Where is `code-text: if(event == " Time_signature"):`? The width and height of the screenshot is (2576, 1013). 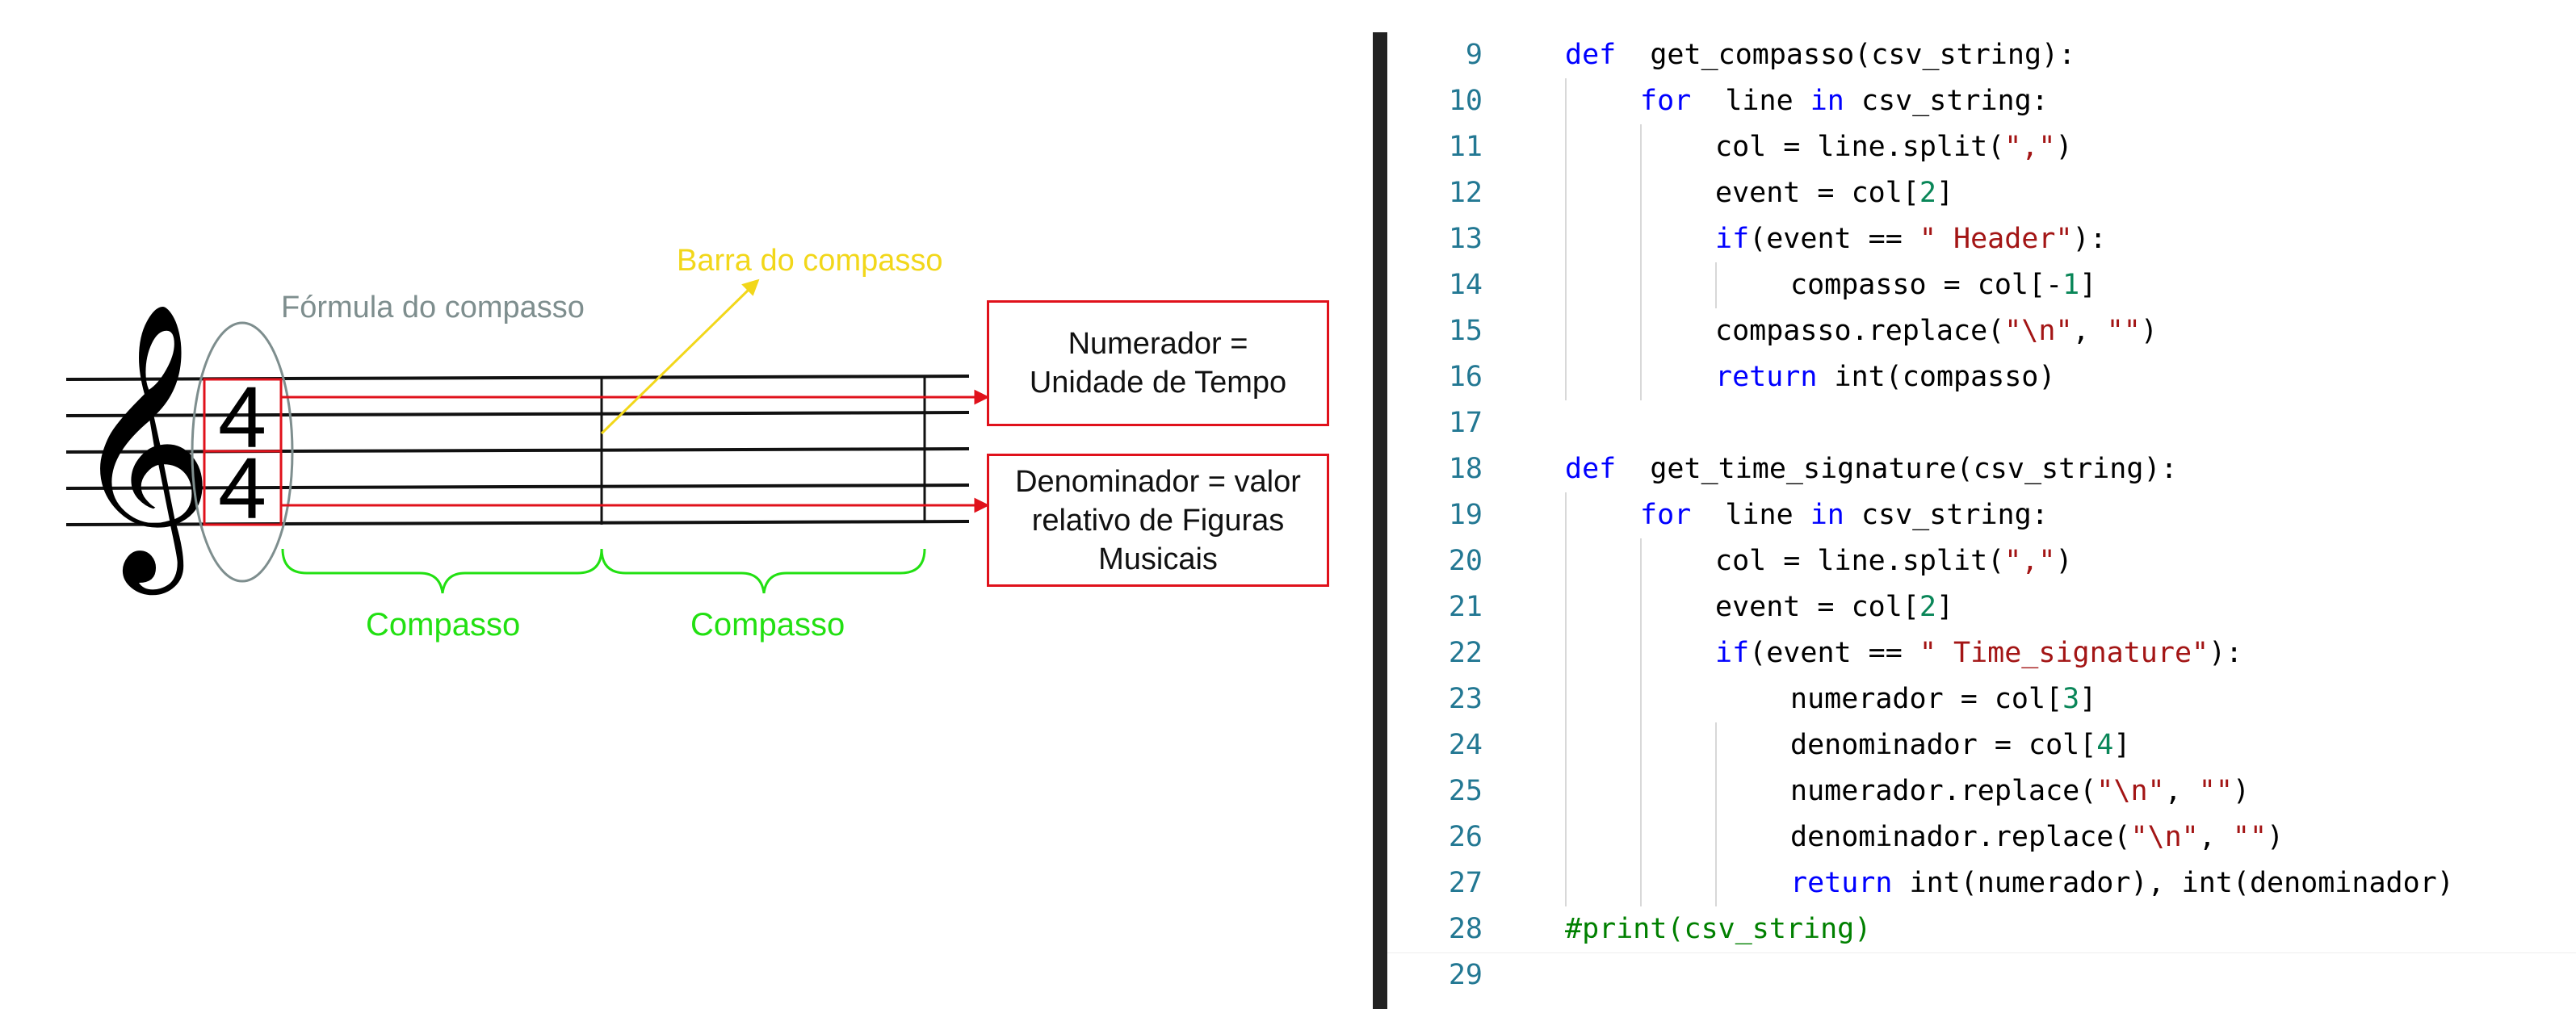 code-text: if(event == " Time_signature"): is located at coordinates (1978, 653).